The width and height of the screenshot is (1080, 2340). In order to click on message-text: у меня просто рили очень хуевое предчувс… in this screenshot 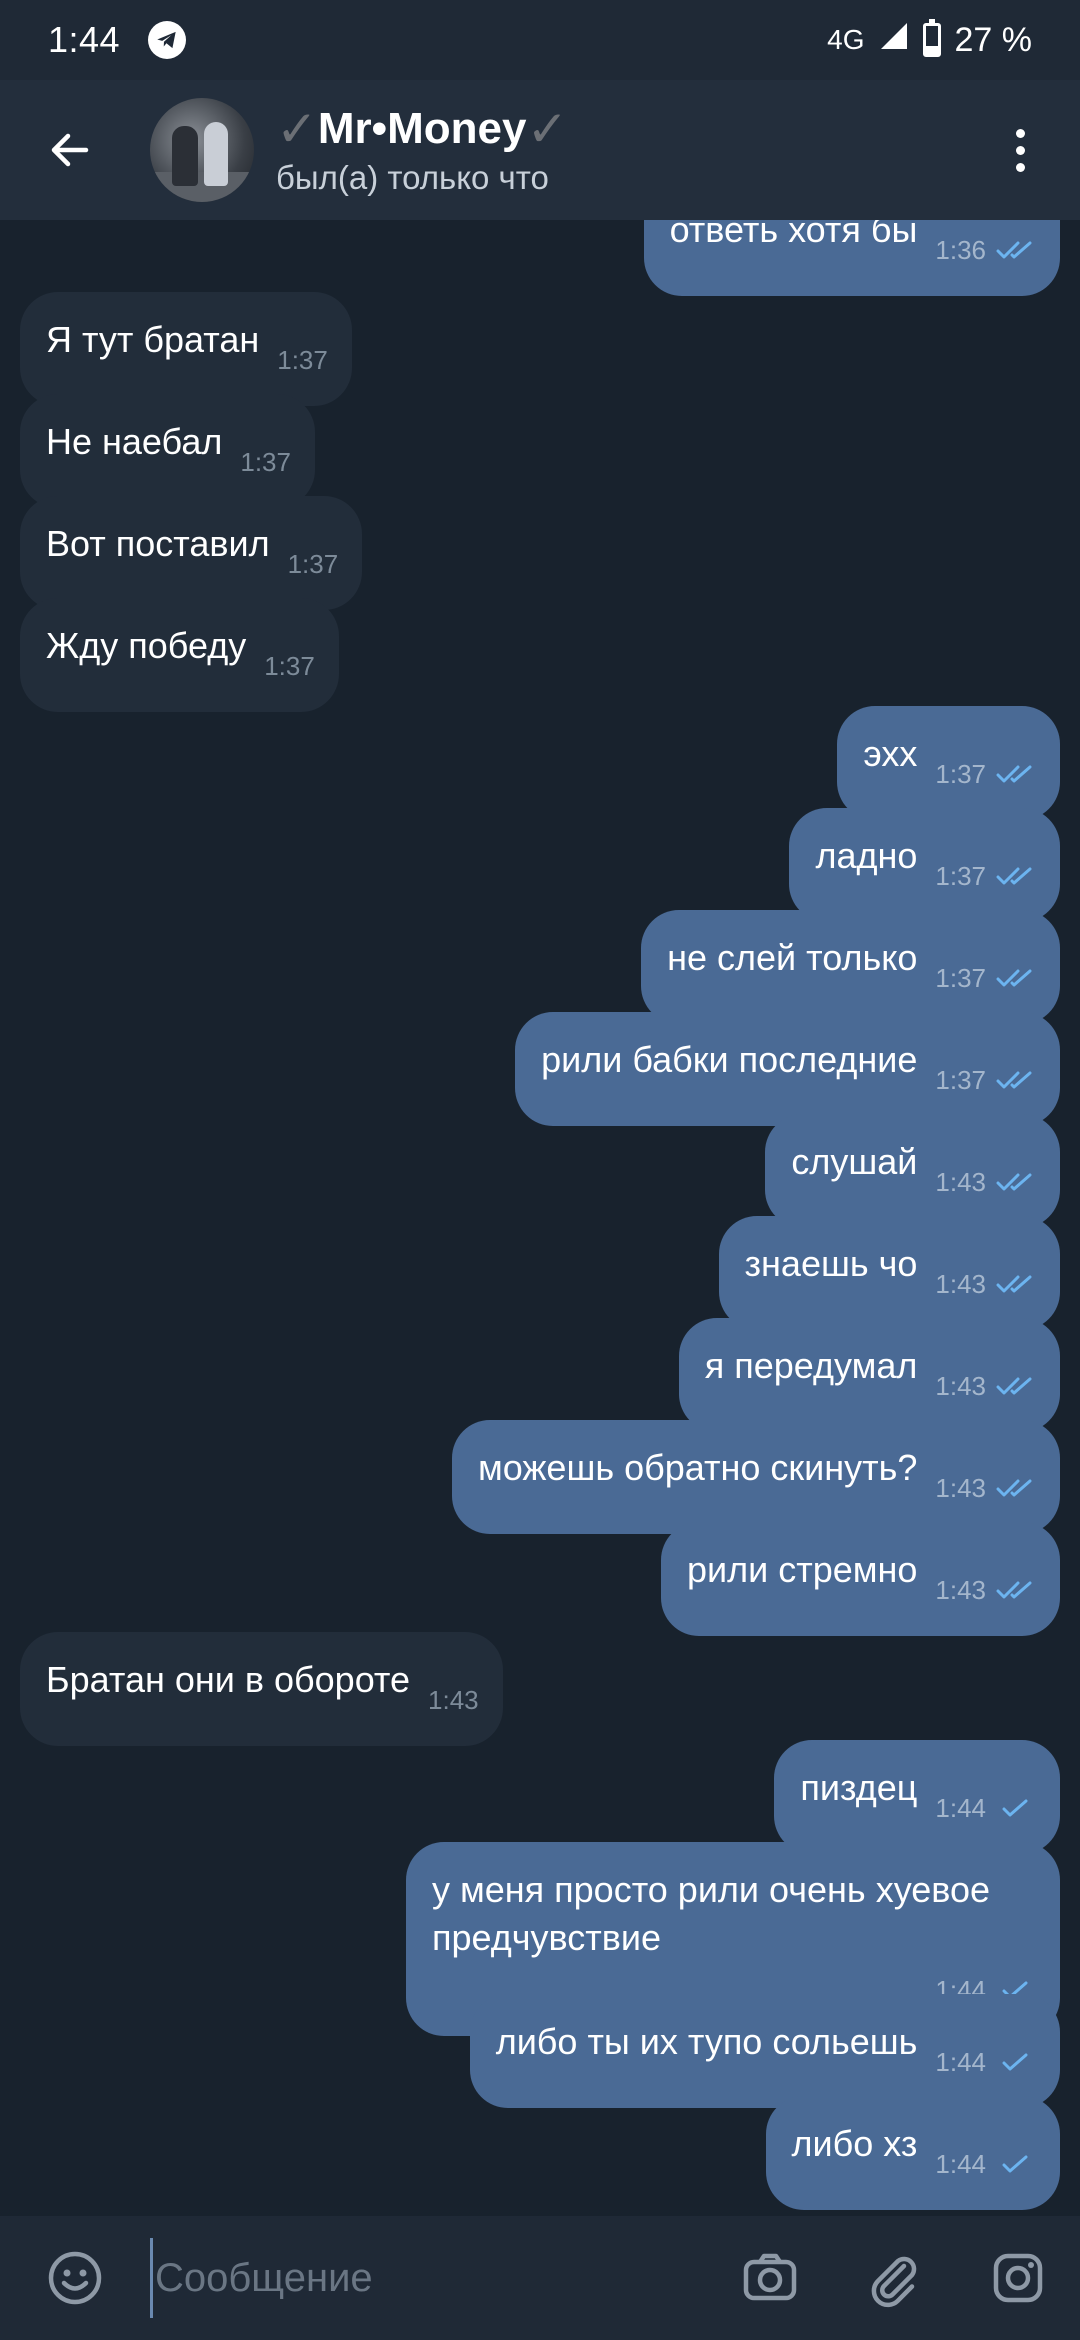, I will do `click(716, 1913)`.